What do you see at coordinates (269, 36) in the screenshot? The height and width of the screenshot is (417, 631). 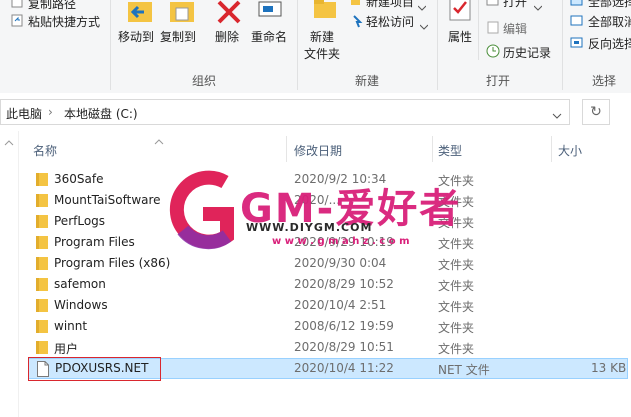 I see `rename-button: 重命名` at bounding box center [269, 36].